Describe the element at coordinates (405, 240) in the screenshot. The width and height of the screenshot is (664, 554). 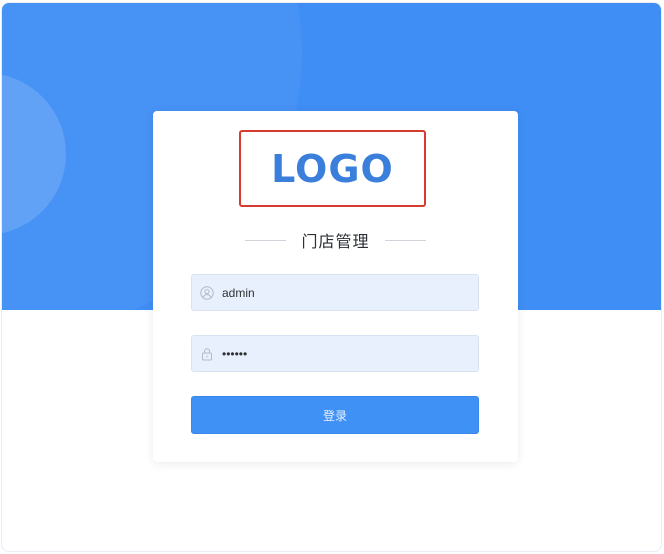
I see `title-divider-right` at that location.